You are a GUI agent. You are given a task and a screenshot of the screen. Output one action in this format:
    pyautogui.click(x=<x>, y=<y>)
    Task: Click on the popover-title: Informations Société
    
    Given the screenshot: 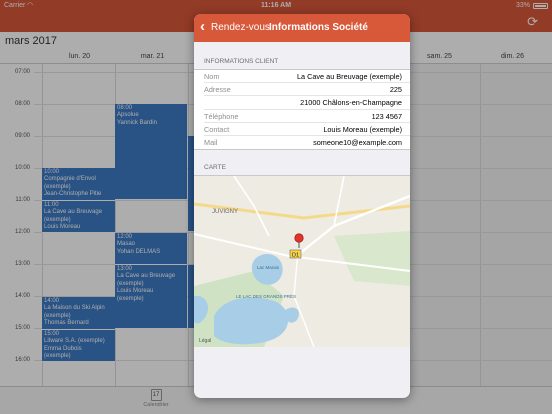 What is the action you would take?
    pyautogui.click(x=318, y=27)
    